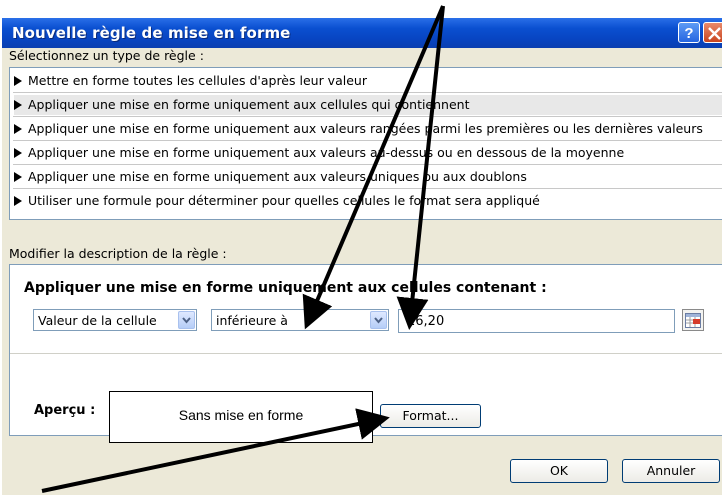 Image resolution: width=722 pixels, height=495 pixels. What do you see at coordinates (689, 32) in the screenshot?
I see `help-button: ?` at bounding box center [689, 32].